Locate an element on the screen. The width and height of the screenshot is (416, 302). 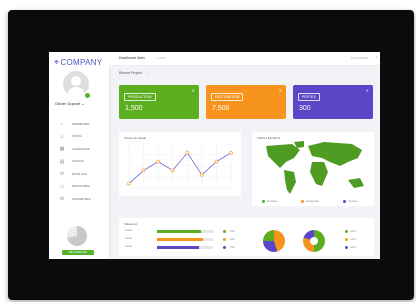
gear-icon: ⚙ is located at coordinates (62, 199).